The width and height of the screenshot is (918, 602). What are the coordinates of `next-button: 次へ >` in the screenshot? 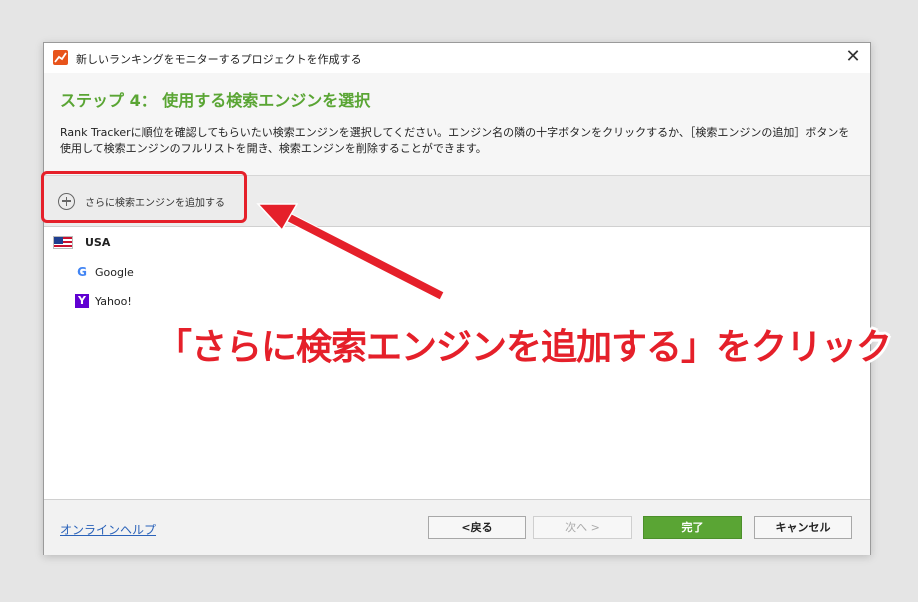 It's located at (582, 527).